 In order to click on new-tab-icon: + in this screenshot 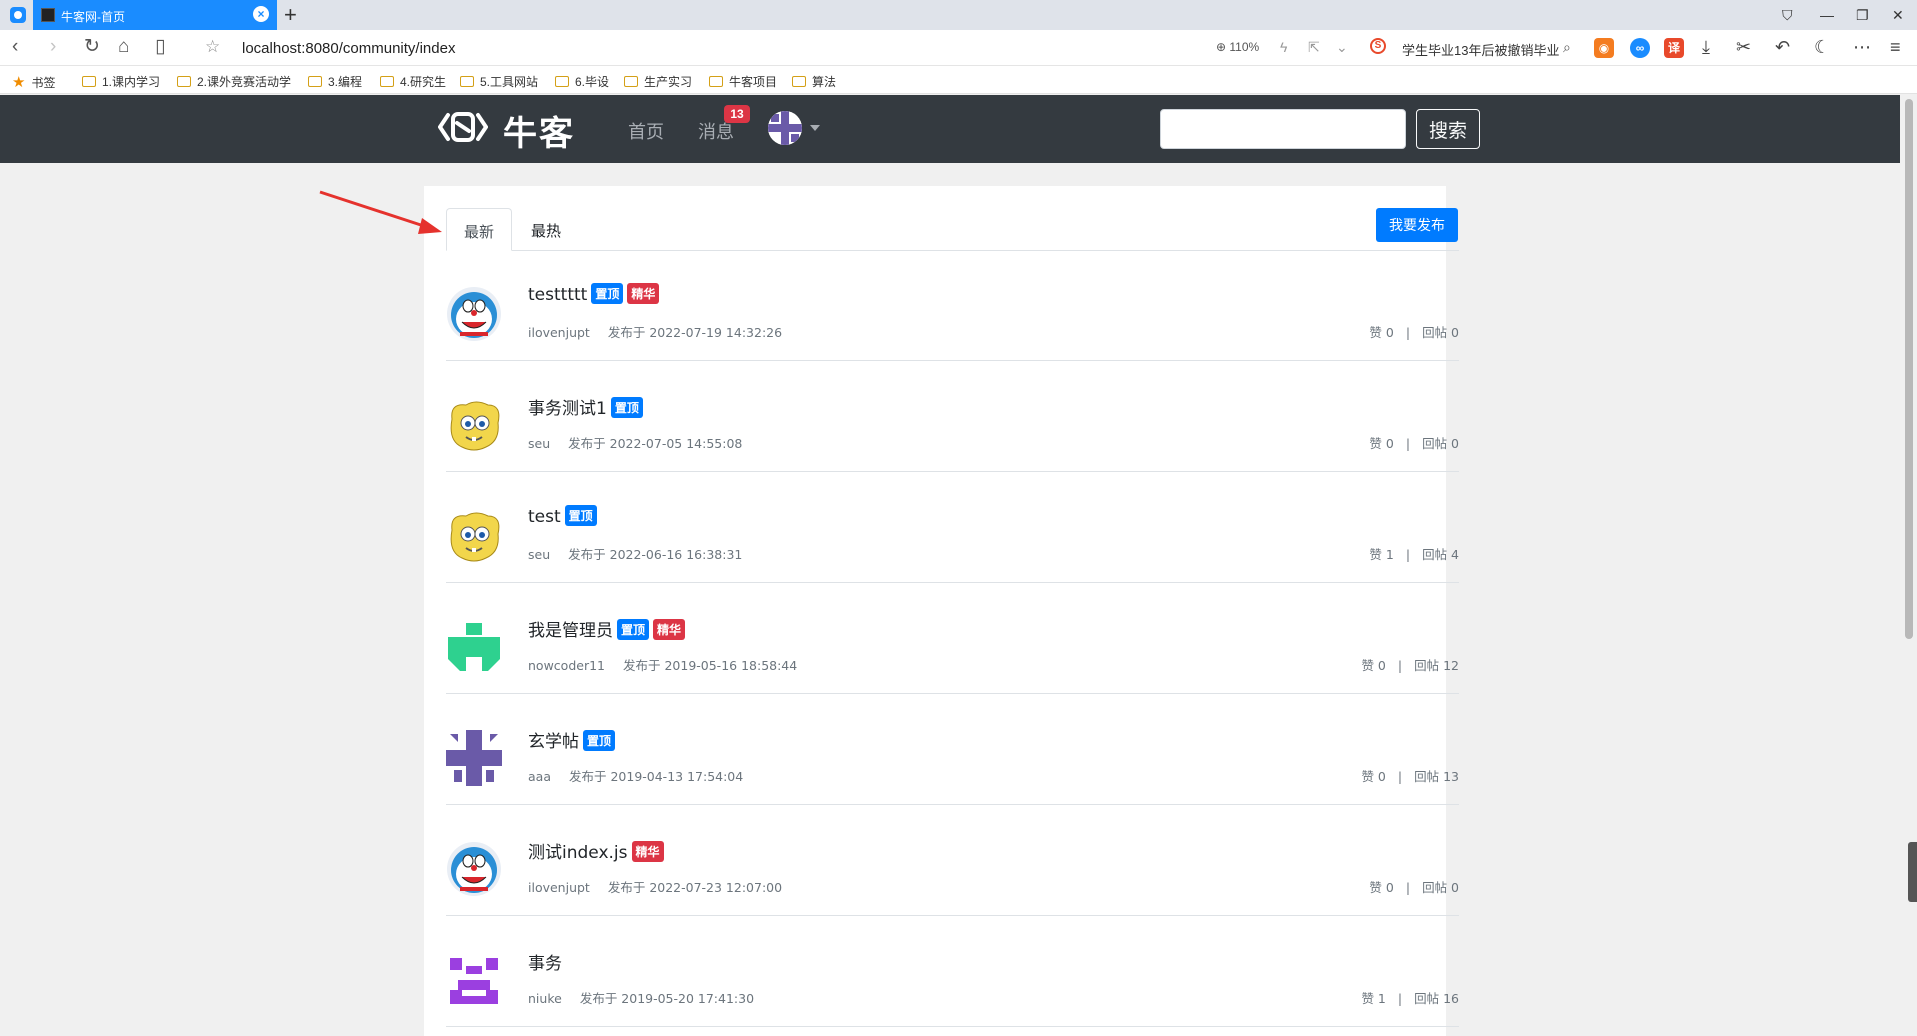, I will do `click(290, 15)`.